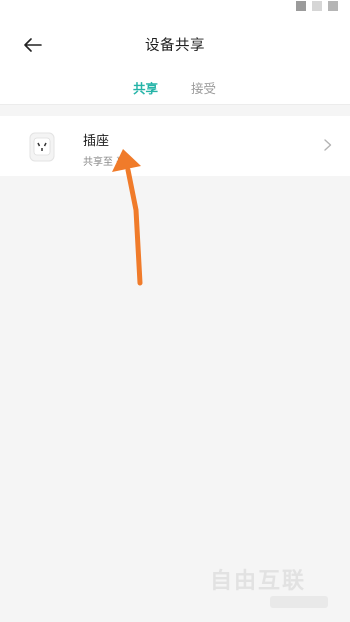 The image size is (350, 622). I want to click on status-bar-icons, so click(323, 6).